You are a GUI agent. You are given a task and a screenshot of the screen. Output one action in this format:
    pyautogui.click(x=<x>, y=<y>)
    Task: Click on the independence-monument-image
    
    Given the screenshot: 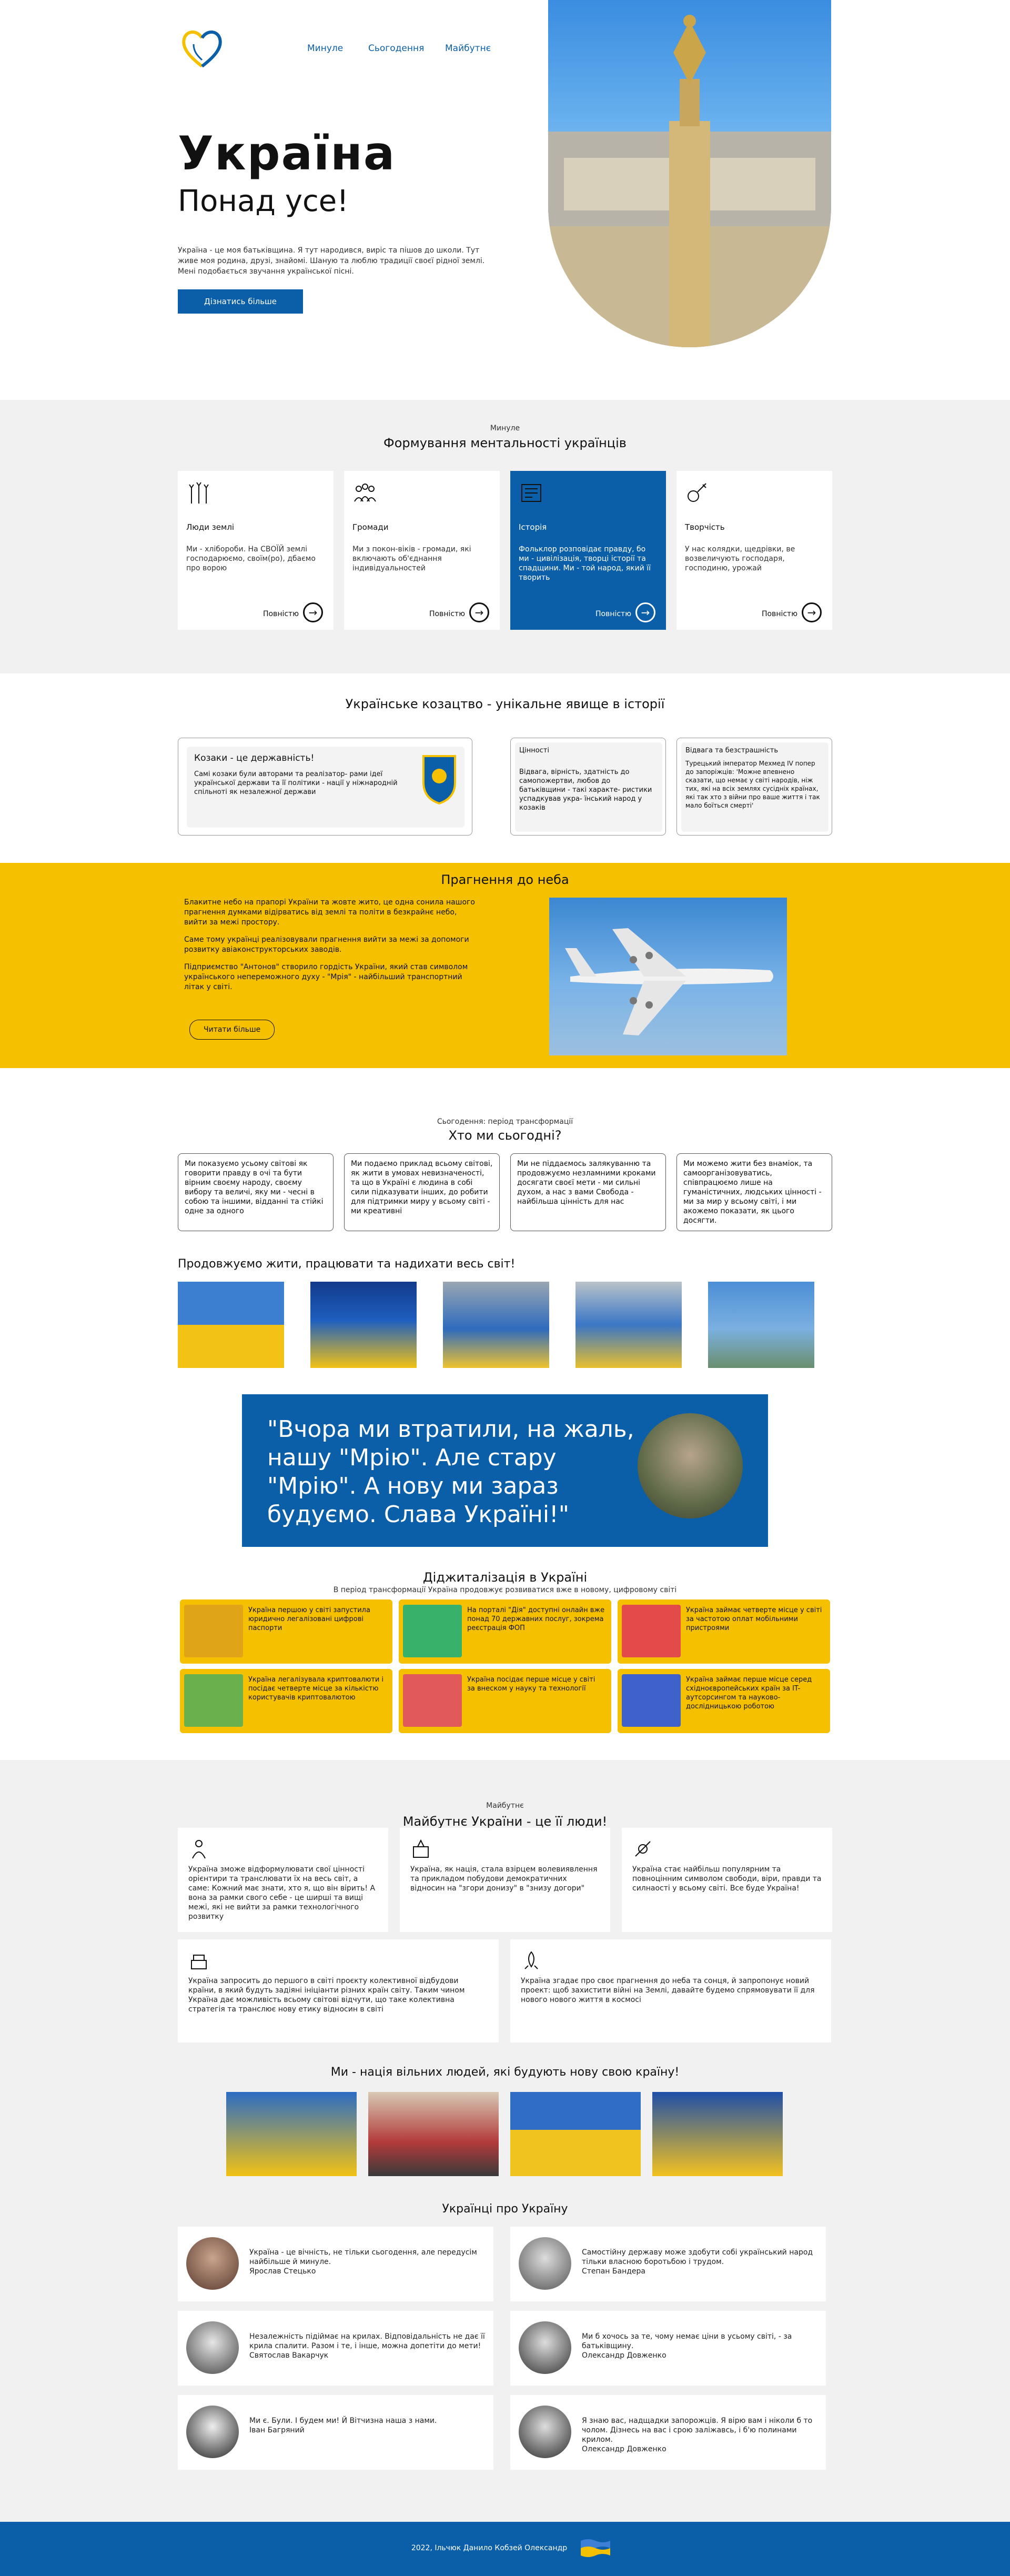 What is the action you would take?
    pyautogui.click(x=689, y=173)
    